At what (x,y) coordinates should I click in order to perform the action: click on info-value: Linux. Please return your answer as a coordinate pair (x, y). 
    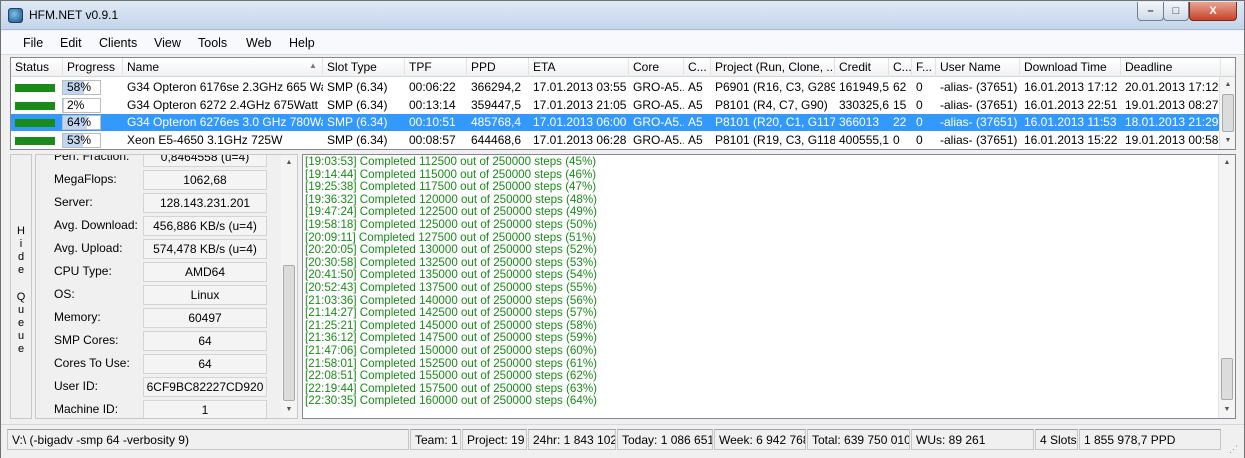
    Looking at the image, I should click on (205, 295).